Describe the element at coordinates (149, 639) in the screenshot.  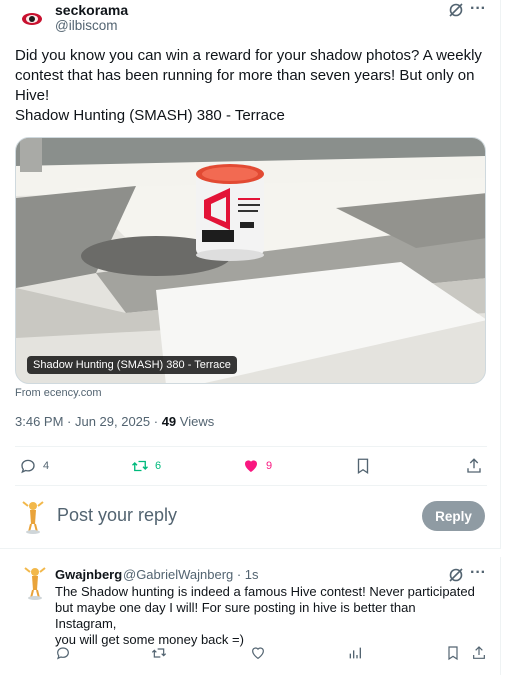
I see `reply-text-line: you will get some money back =)` at that location.